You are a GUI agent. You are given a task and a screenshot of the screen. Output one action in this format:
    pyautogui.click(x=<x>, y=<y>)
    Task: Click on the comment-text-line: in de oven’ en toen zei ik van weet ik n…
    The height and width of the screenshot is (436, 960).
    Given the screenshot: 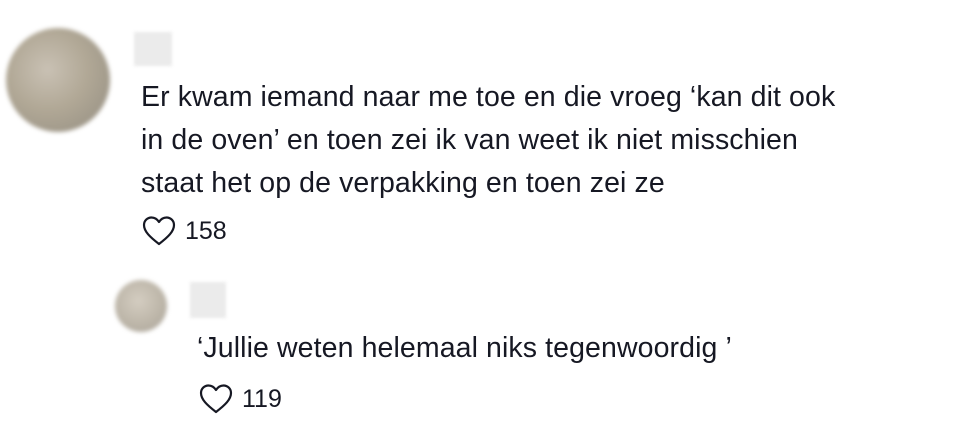 What is the action you would take?
    pyautogui.click(x=469, y=140)
    